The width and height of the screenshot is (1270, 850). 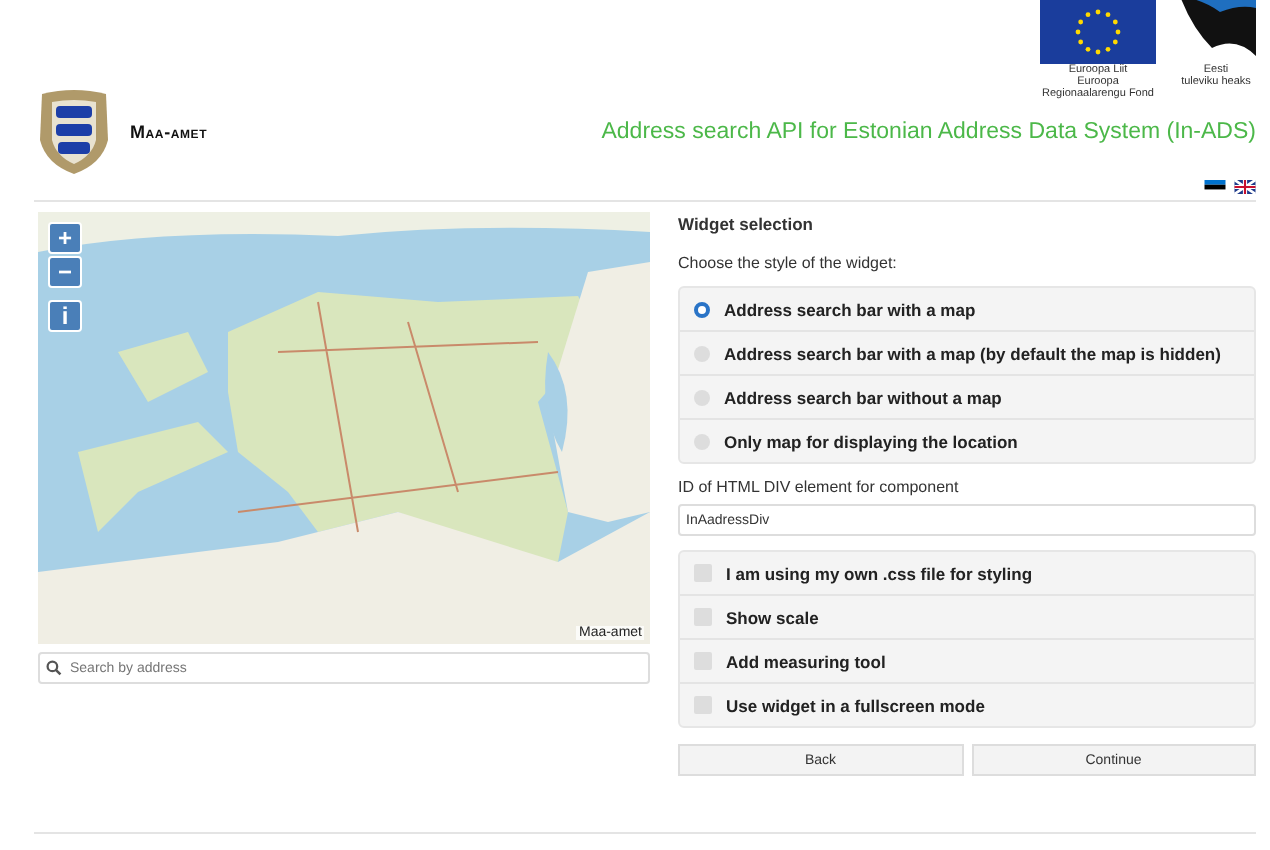 I want to click on option-checkbox-row: Add measuring tool, so click(x=967, y=660).